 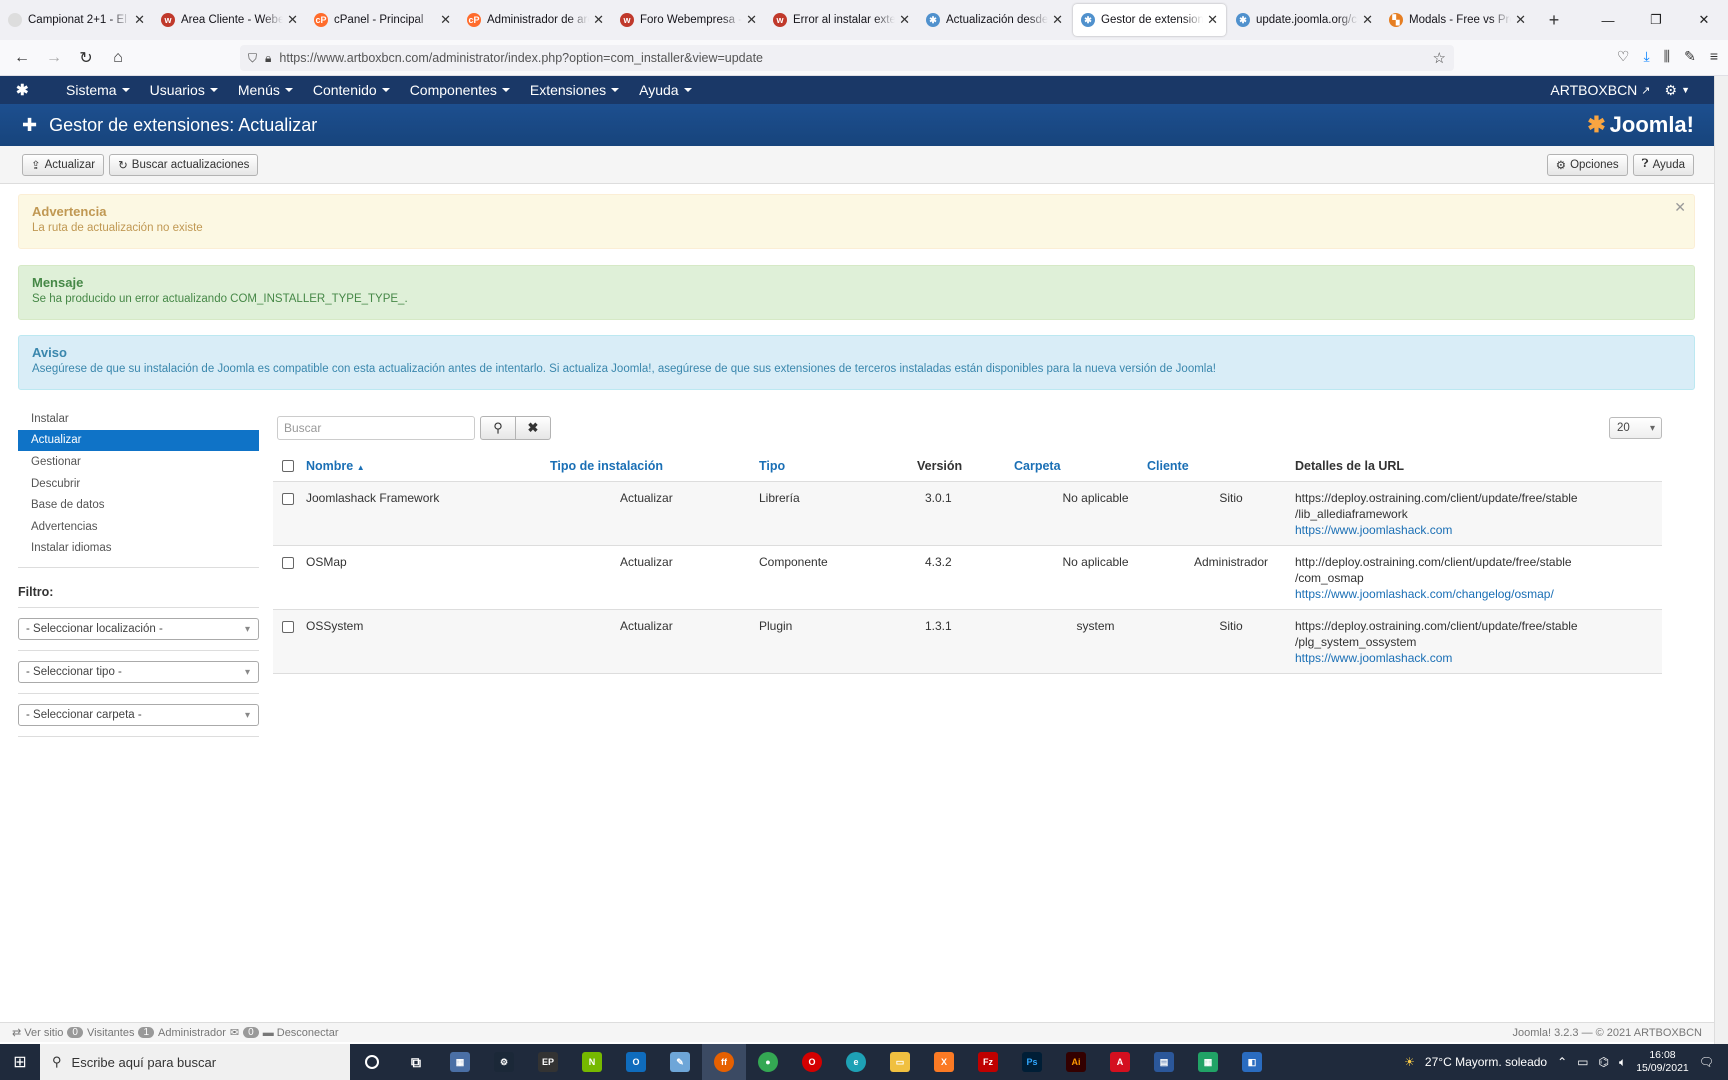 What do you see at coordinates (138, 549) in the screenshot?
I see `sidebar-item-6: Instalar idiomas` at bounding box center [138, 549].